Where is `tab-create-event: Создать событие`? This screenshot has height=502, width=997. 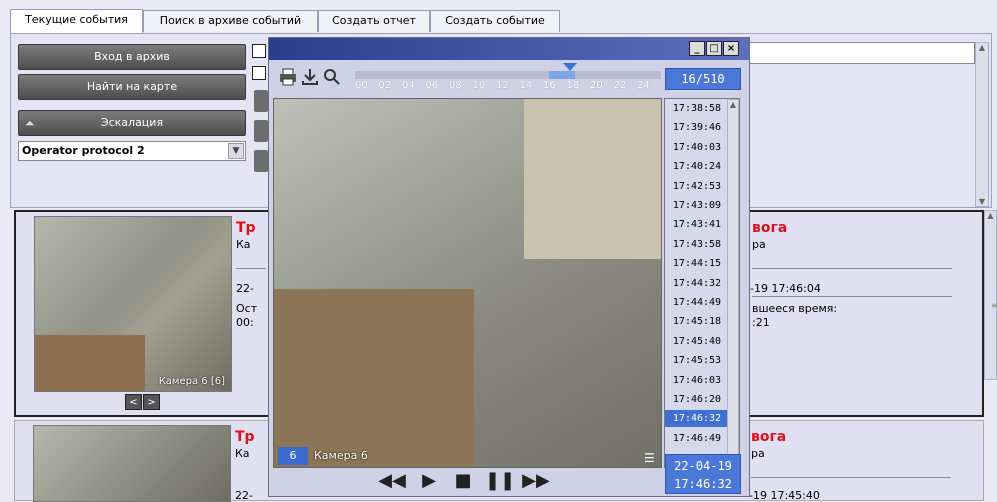
tab-create-event: Создать событие is located at coordinates (495, 21).